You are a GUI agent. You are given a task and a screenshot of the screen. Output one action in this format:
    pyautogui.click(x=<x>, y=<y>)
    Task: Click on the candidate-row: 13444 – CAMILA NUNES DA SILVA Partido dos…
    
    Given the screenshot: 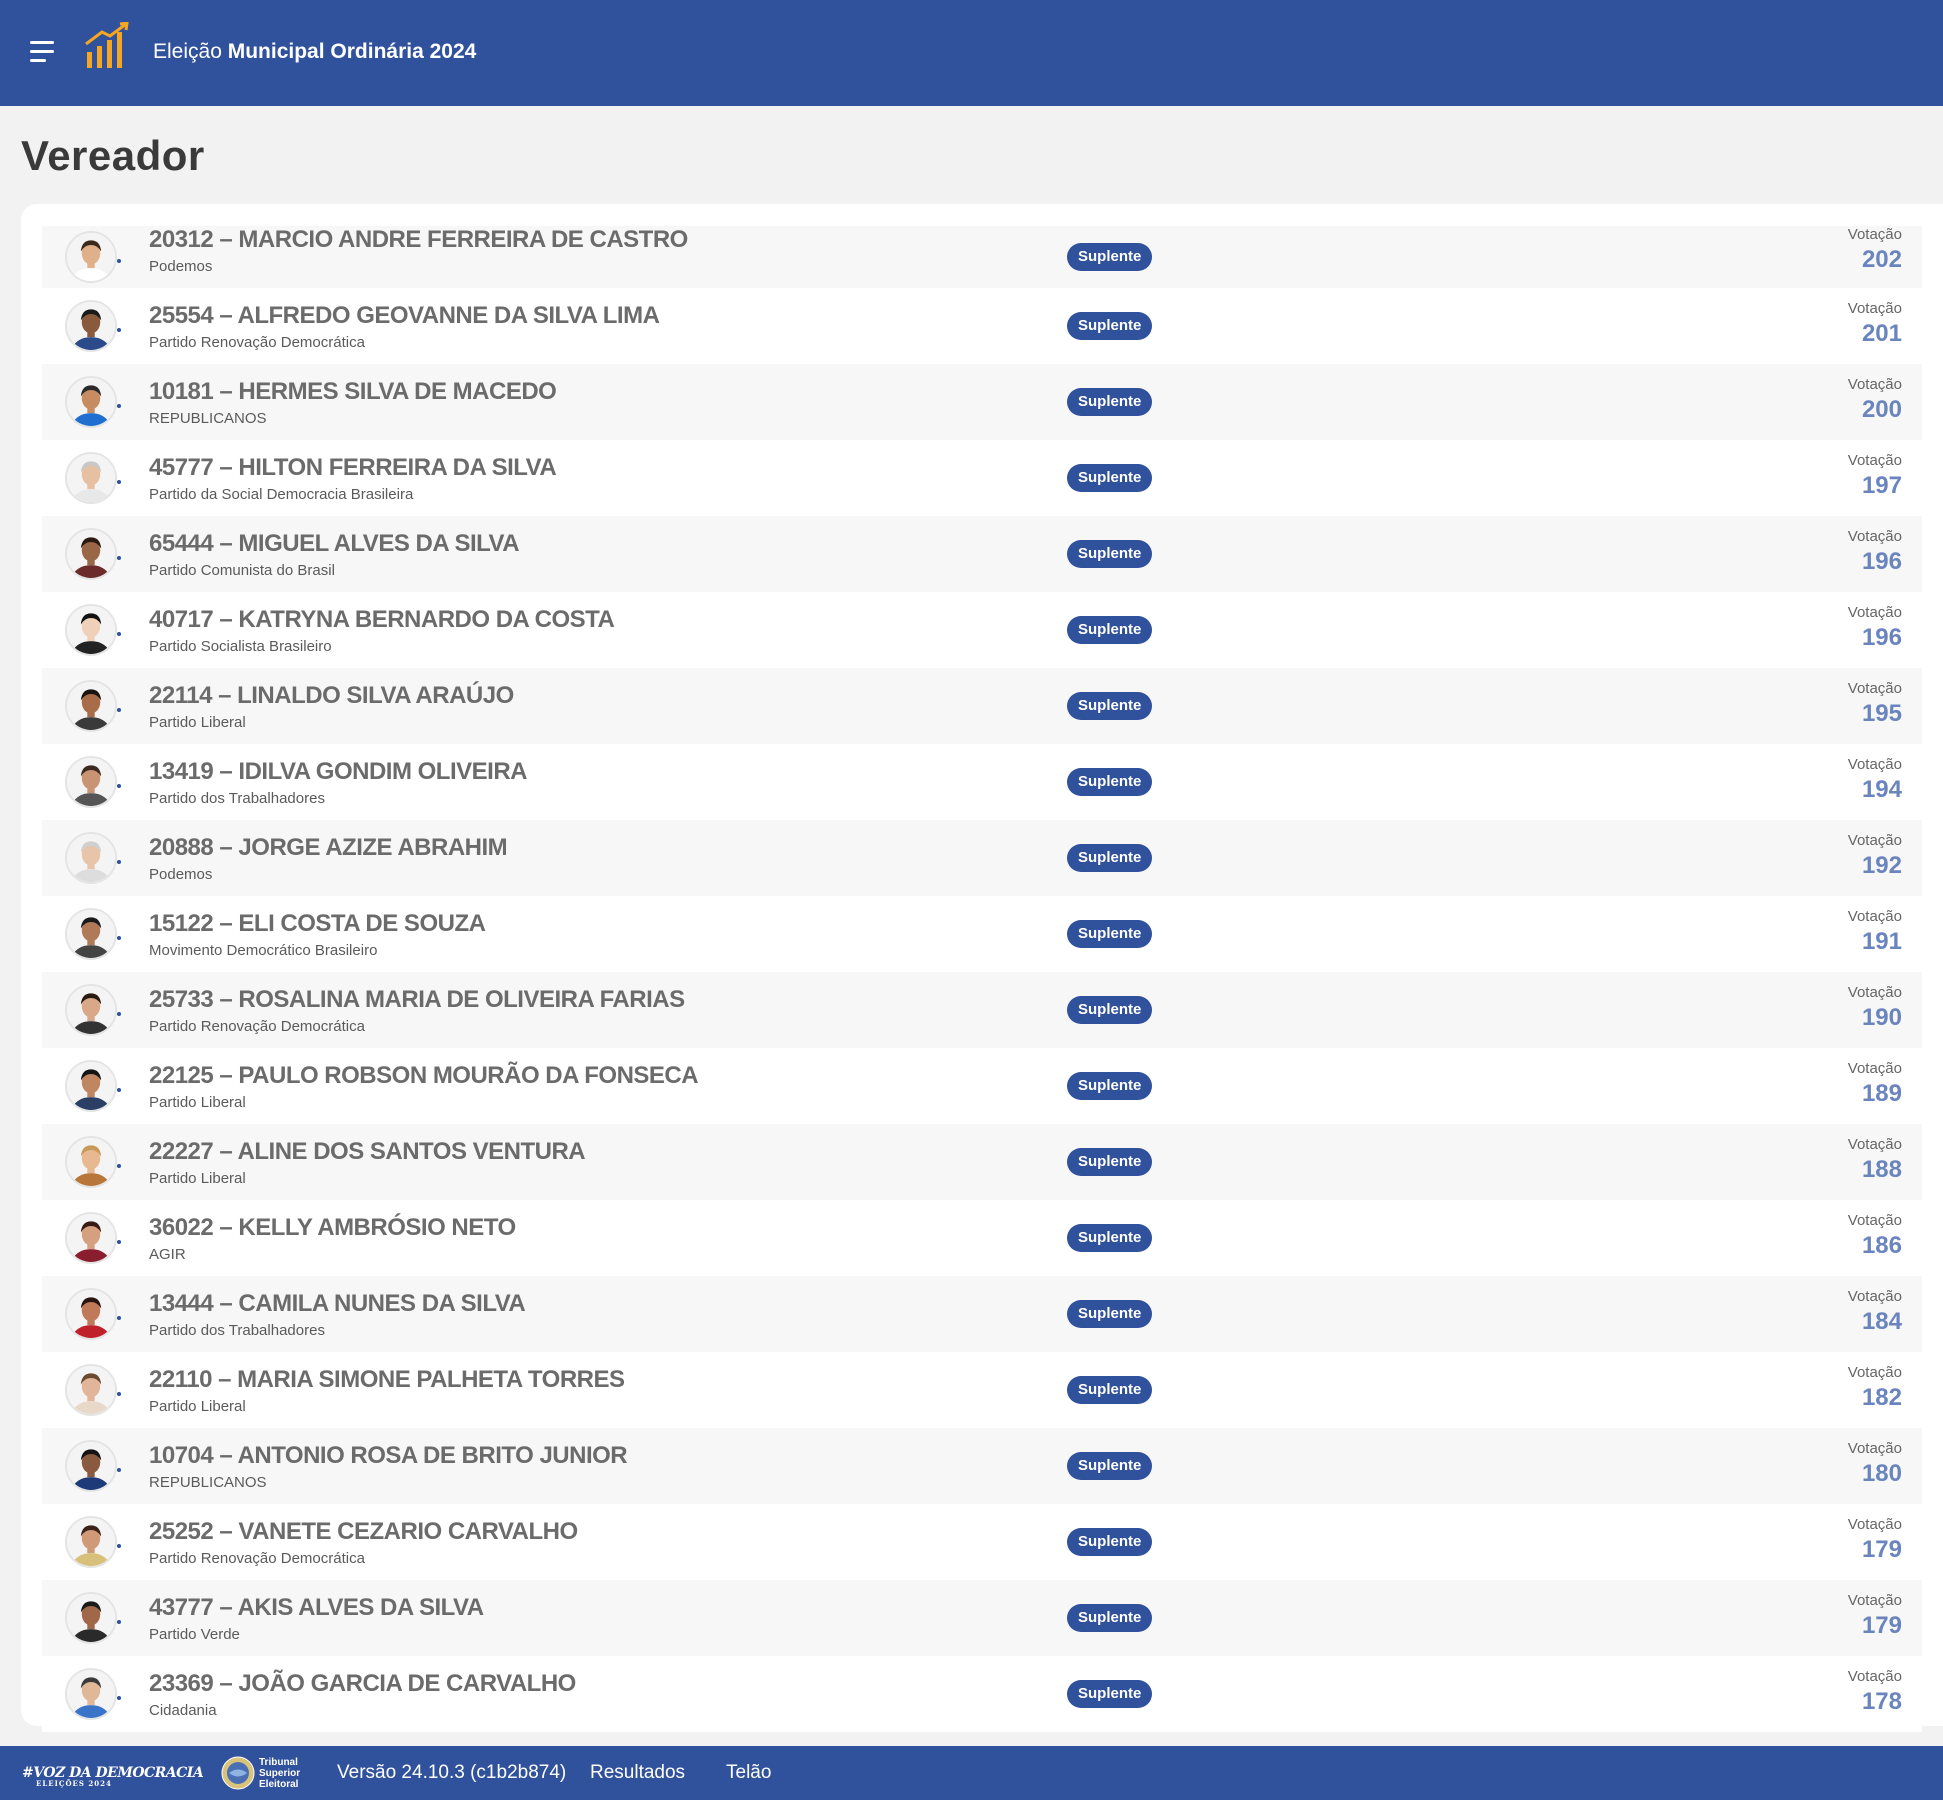 What is the action you would take?
    pyautogui.click(x=982, y=1314)
    